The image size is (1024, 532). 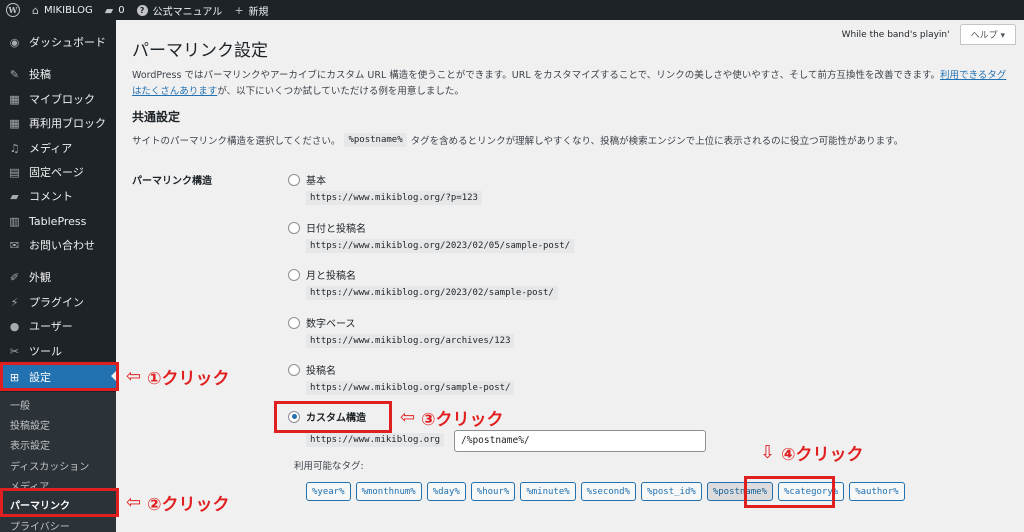 What do you see at coordinates (987, 34) in the screenshot?
I see `help-button: ヘルプ ▾` at bounding box center [987, 34].